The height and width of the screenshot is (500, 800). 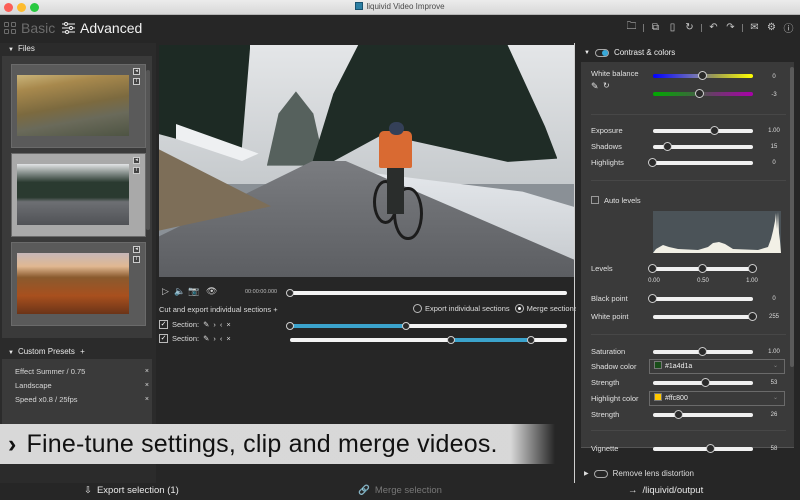 What do you see at coordinates (788, 27) in the screenshot?
I see `info-icon: ⓘ` at bounding box center [788, 27].